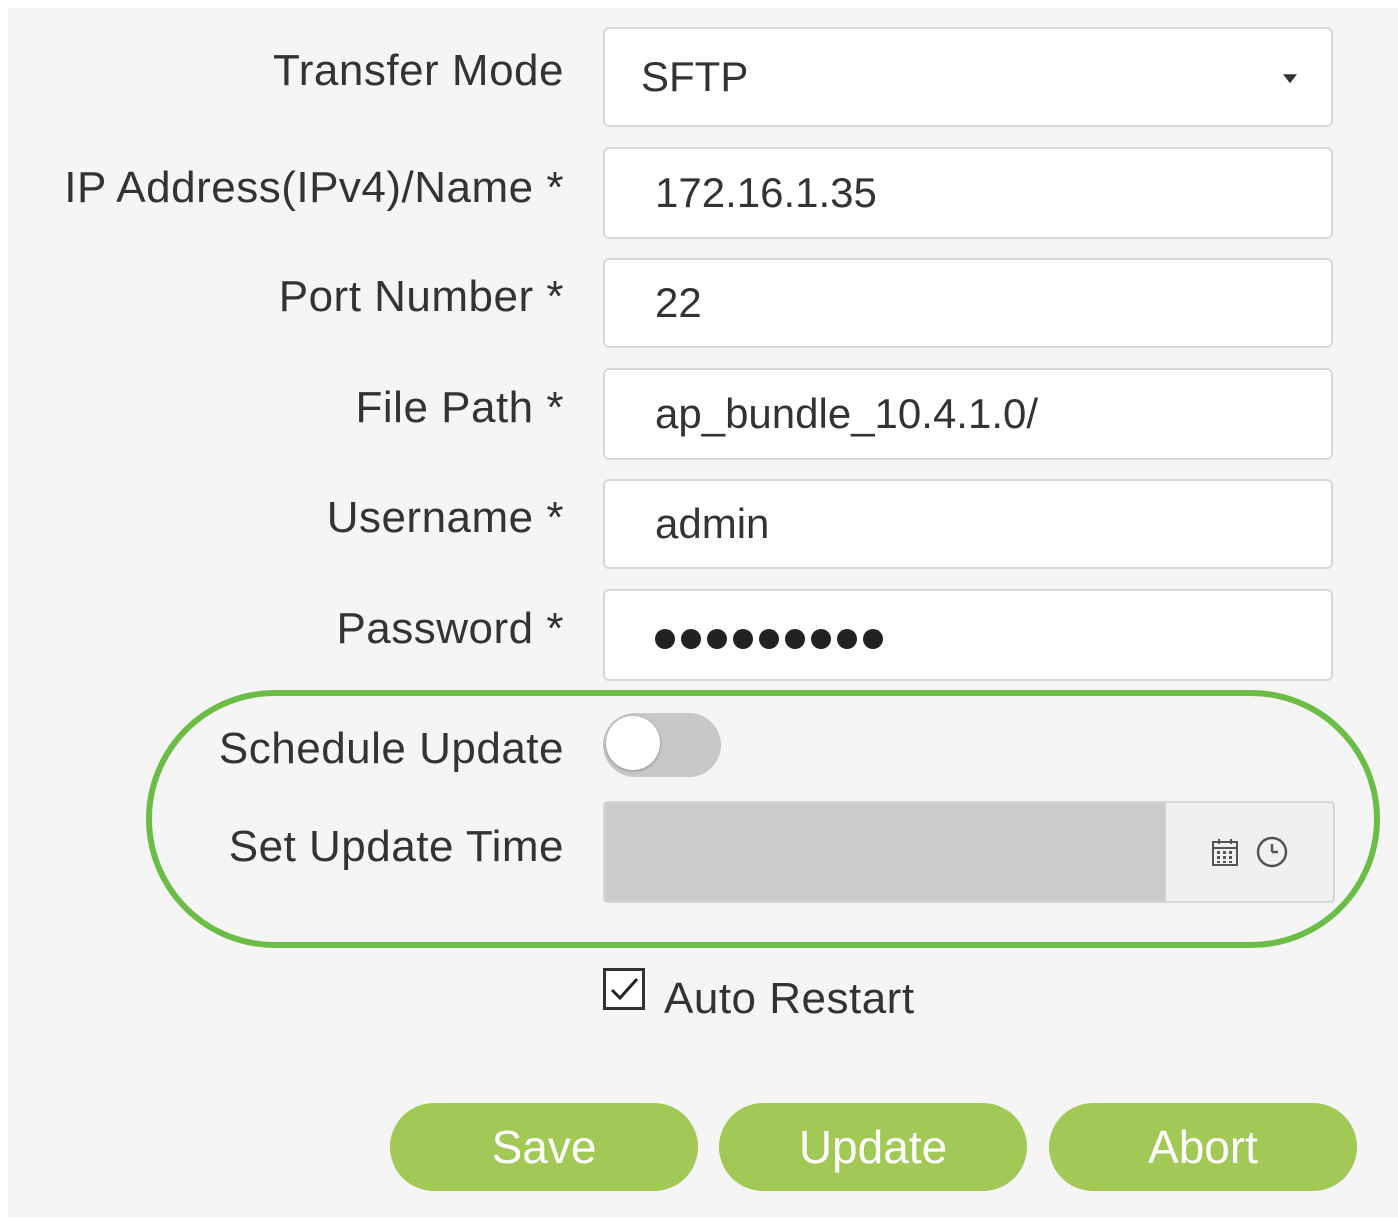 The width and height of the screenshot is (1398, 1219). What do you see at coordinates (662, 745) in the screenshot?
I see `schedule-update-toggle` at bounding box center [662, 745].